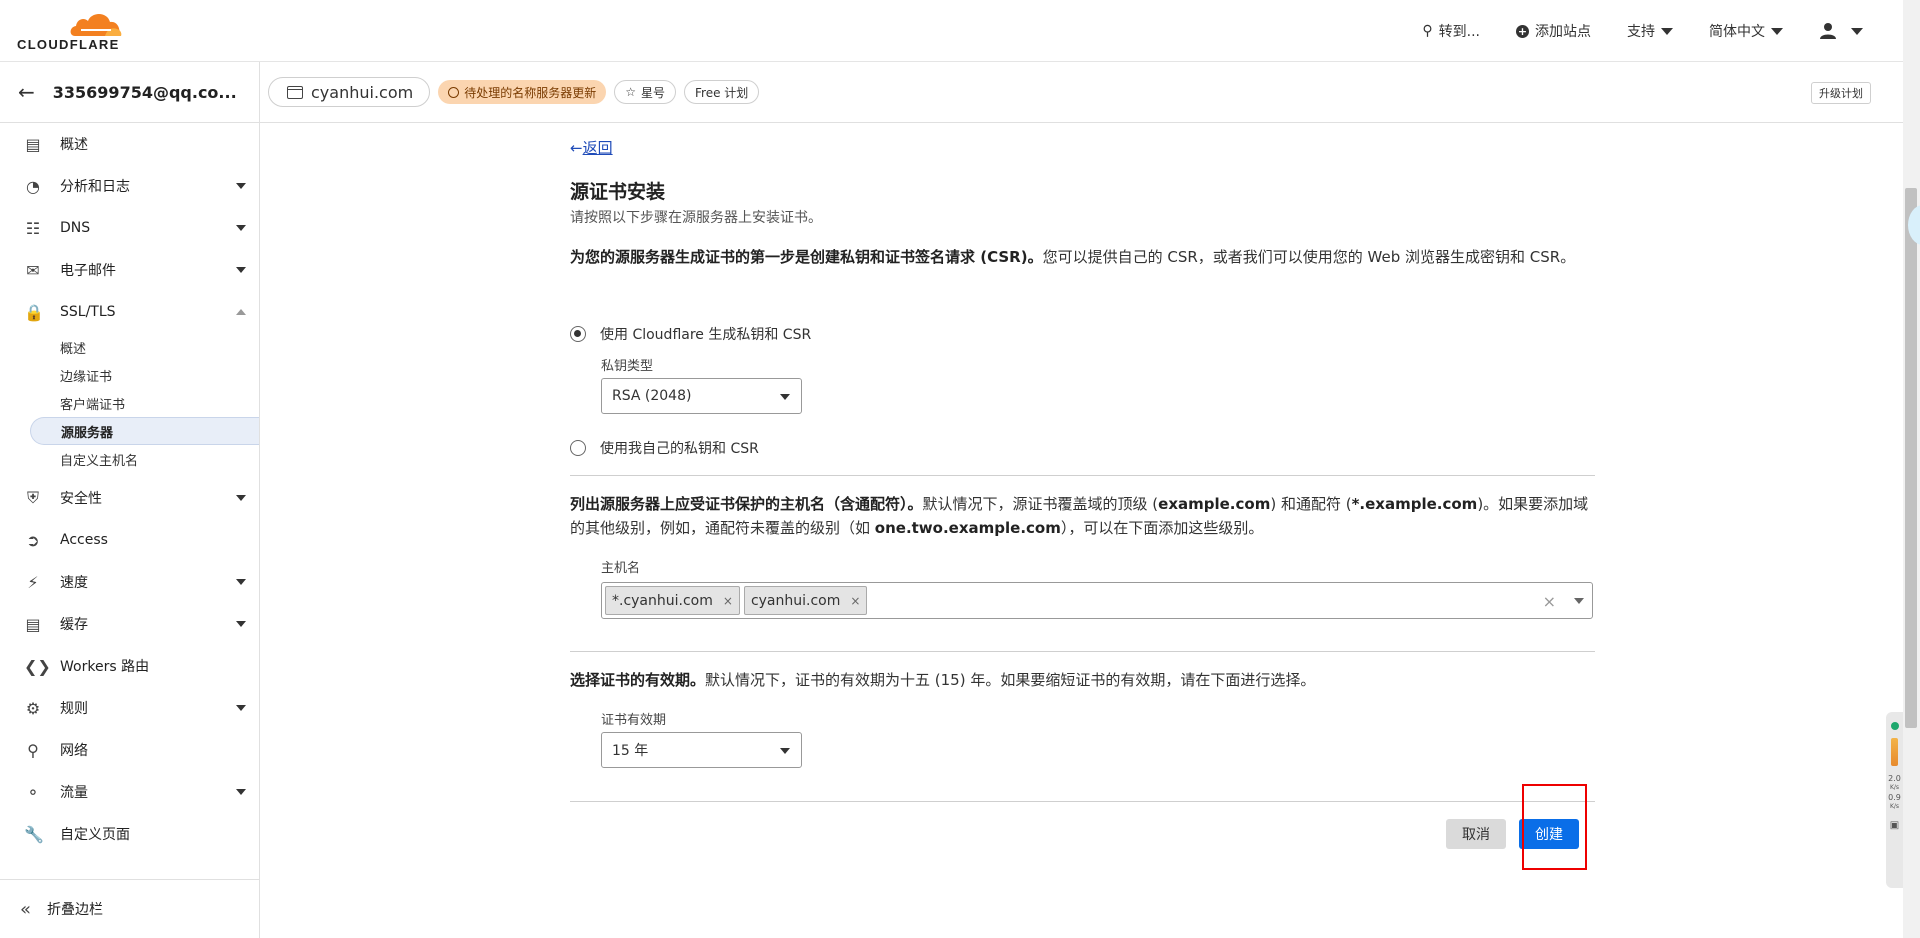 The height and width of the screenshot is (938, 1920). Describe the element at coordinates (1894, 825) in the screenshot. I see `camera-icon: ▣` at that location.